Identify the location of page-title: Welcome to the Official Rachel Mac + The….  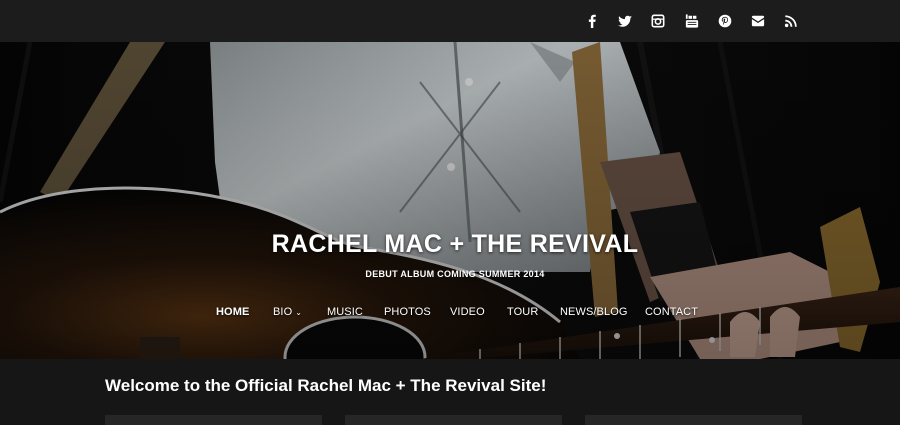
(326, 385).